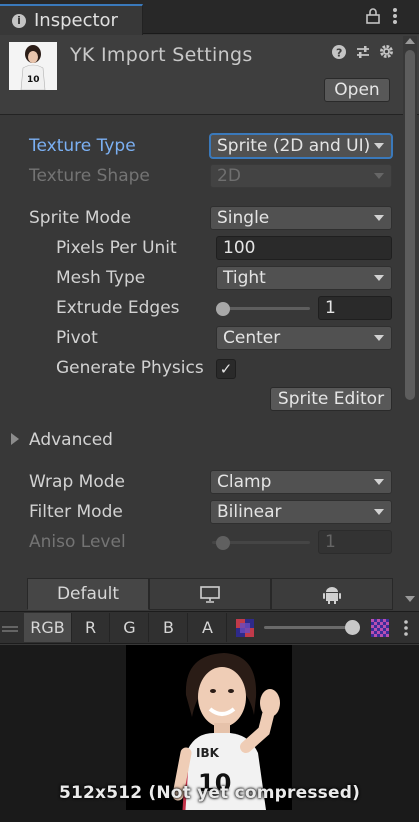 This screenshot has height=822, width=419. I want to click on scroll-down-arrow-icon, so click(410, 599).